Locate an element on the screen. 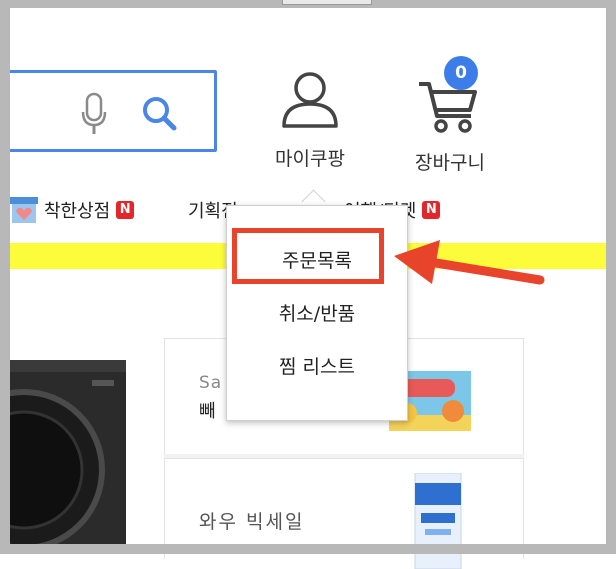  screen-frame-left is located at coordinates (5, 277).